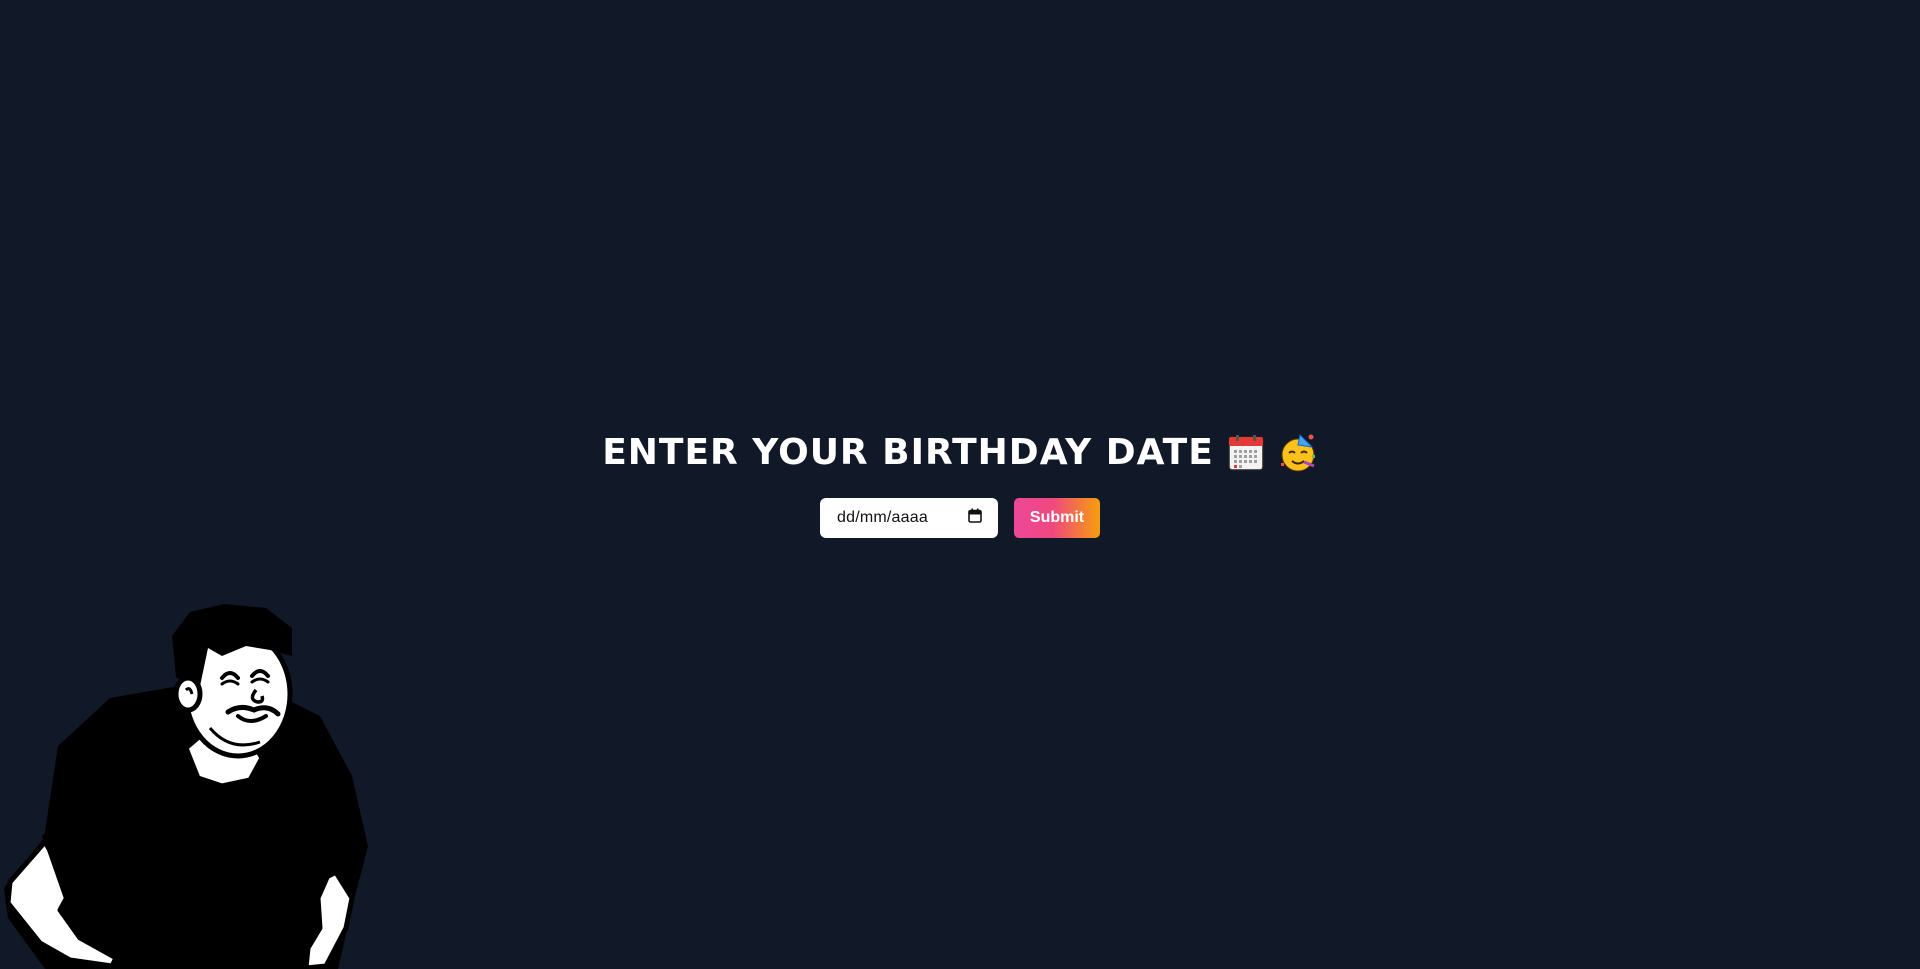 The image size is (1920, 969). I want to click on birthday-date-input: dd/mm/aaaa, so click(909, 518).